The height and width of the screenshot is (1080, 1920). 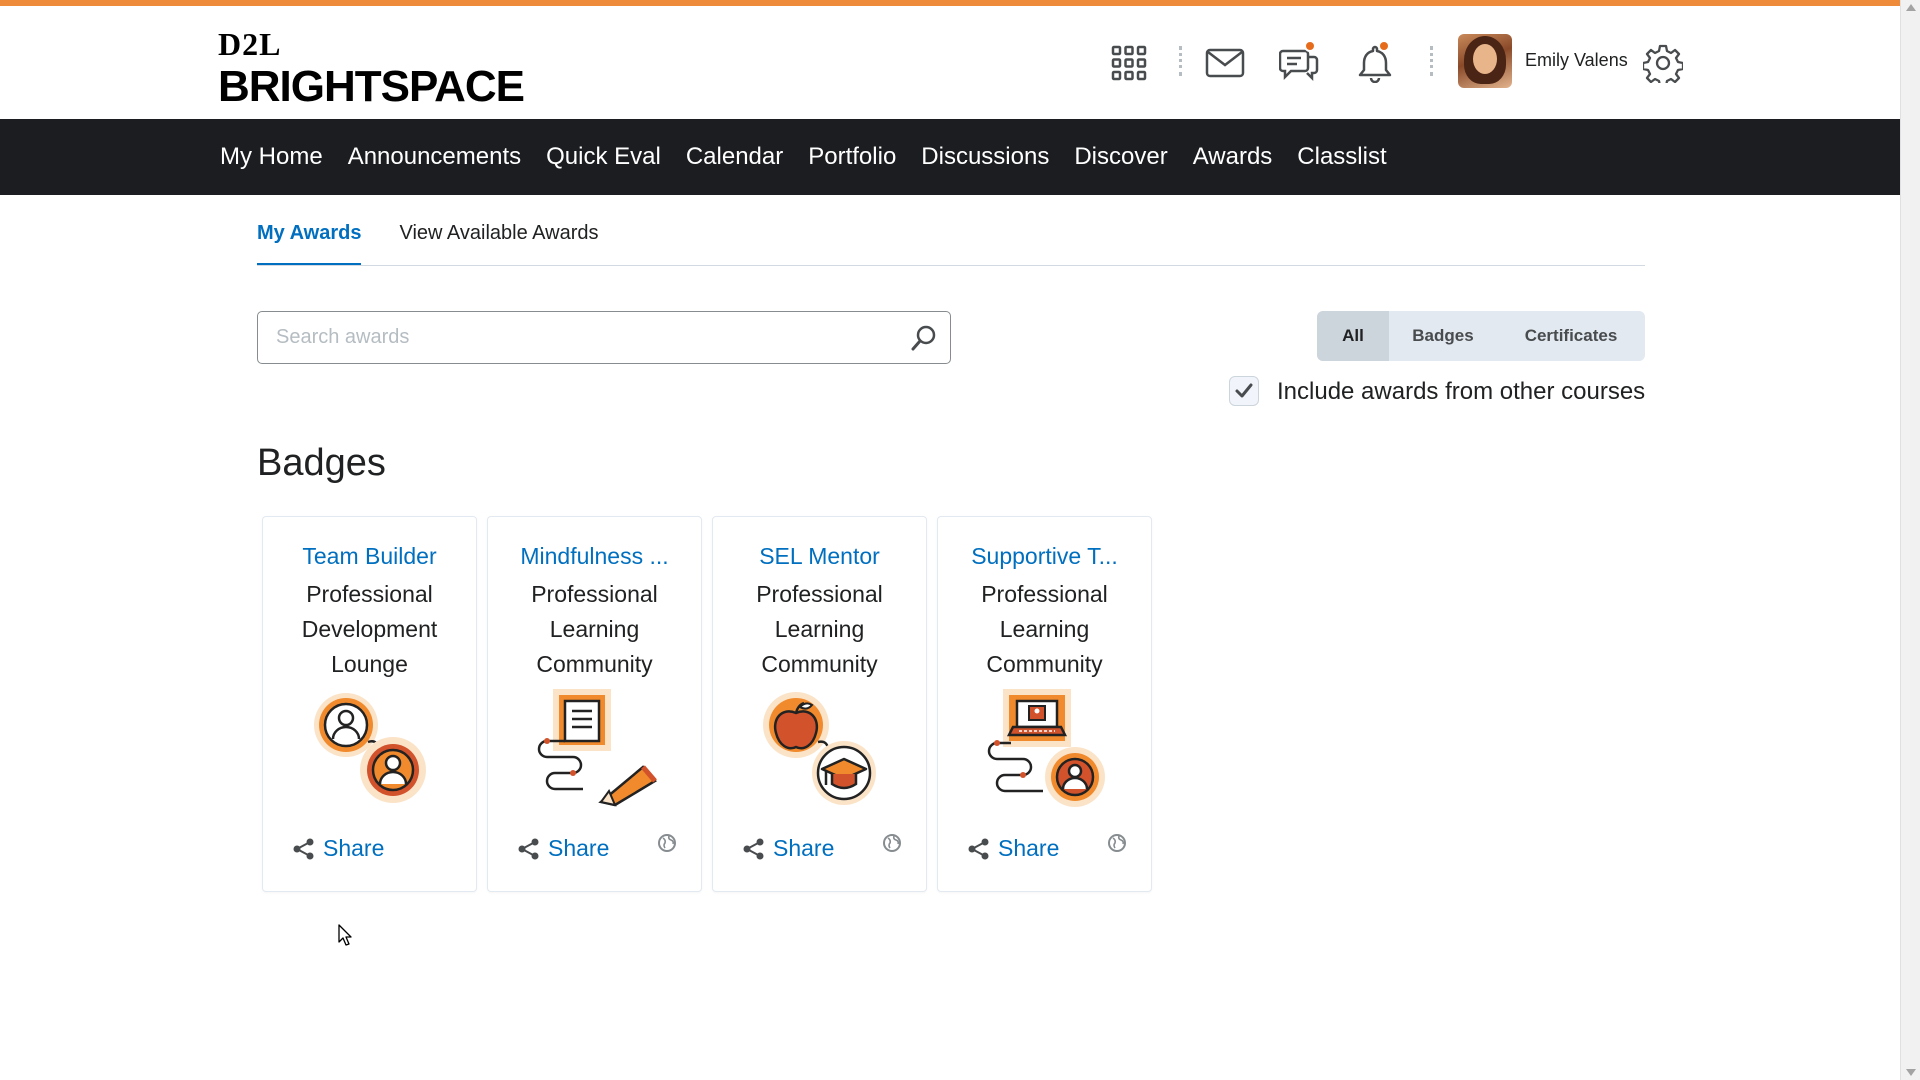 I want to click on nav-my-home: My Home, so click(x=271, y=157).